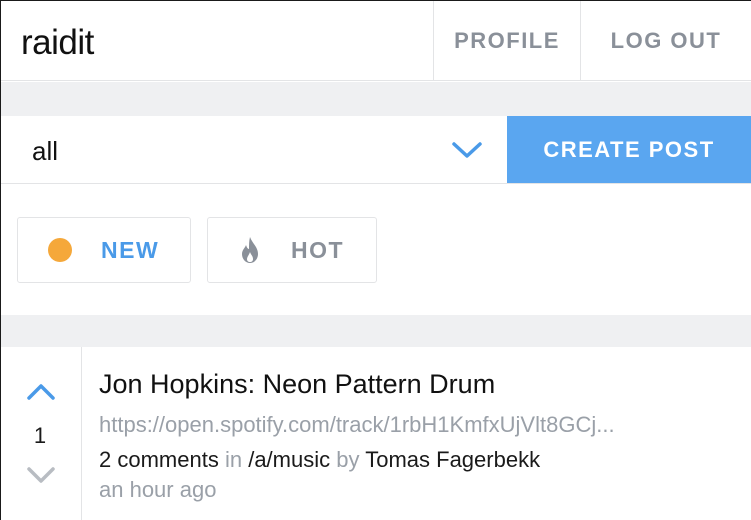  What do you see at coordinates (250, 250) in the screenshot?
I see `flame-icon` at bounding box center [250, 250].